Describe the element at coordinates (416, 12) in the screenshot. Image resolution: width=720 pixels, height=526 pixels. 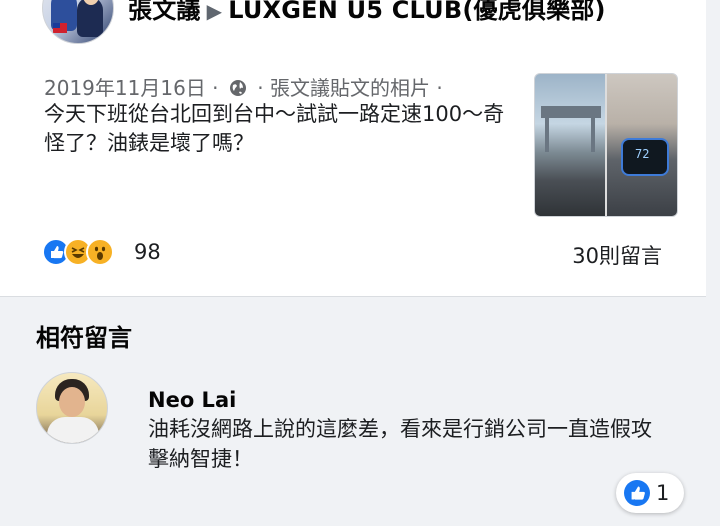
I see `group-name: LUXGEN U5 CLUB(優虎俱樂部)` at that location.